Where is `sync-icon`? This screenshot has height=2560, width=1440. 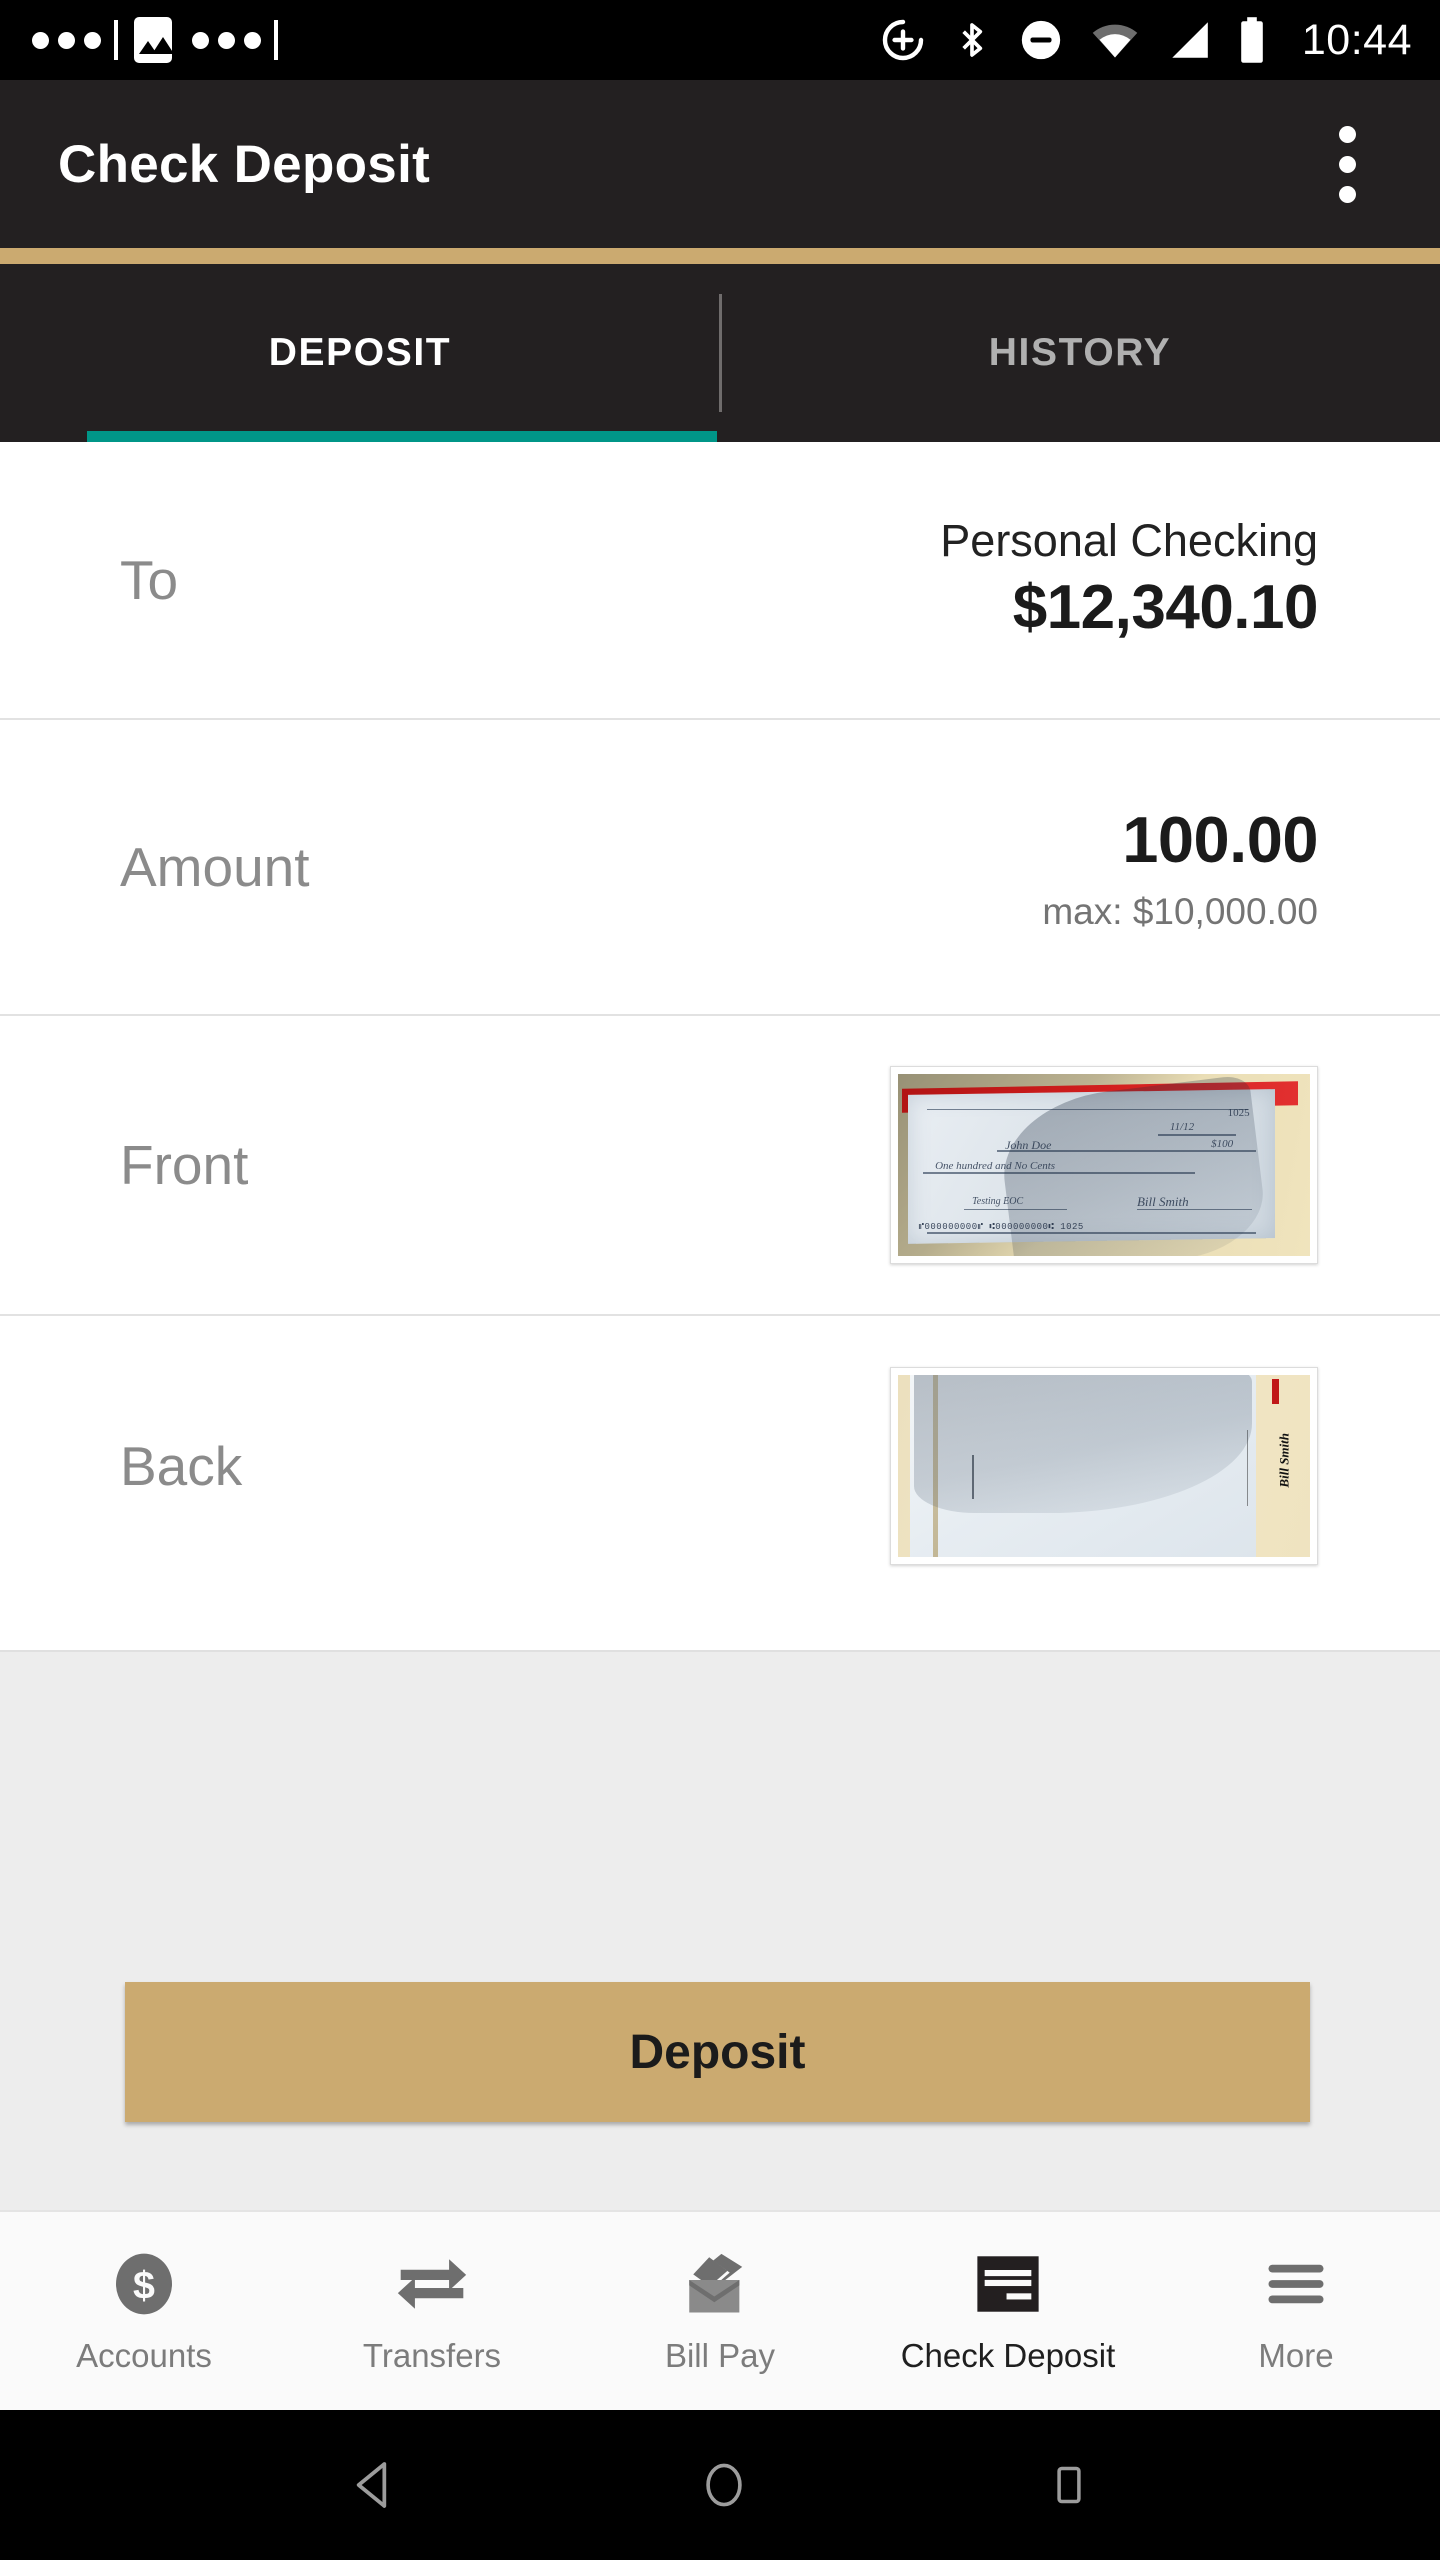 sync-icon is located at coordinates (903, 40).